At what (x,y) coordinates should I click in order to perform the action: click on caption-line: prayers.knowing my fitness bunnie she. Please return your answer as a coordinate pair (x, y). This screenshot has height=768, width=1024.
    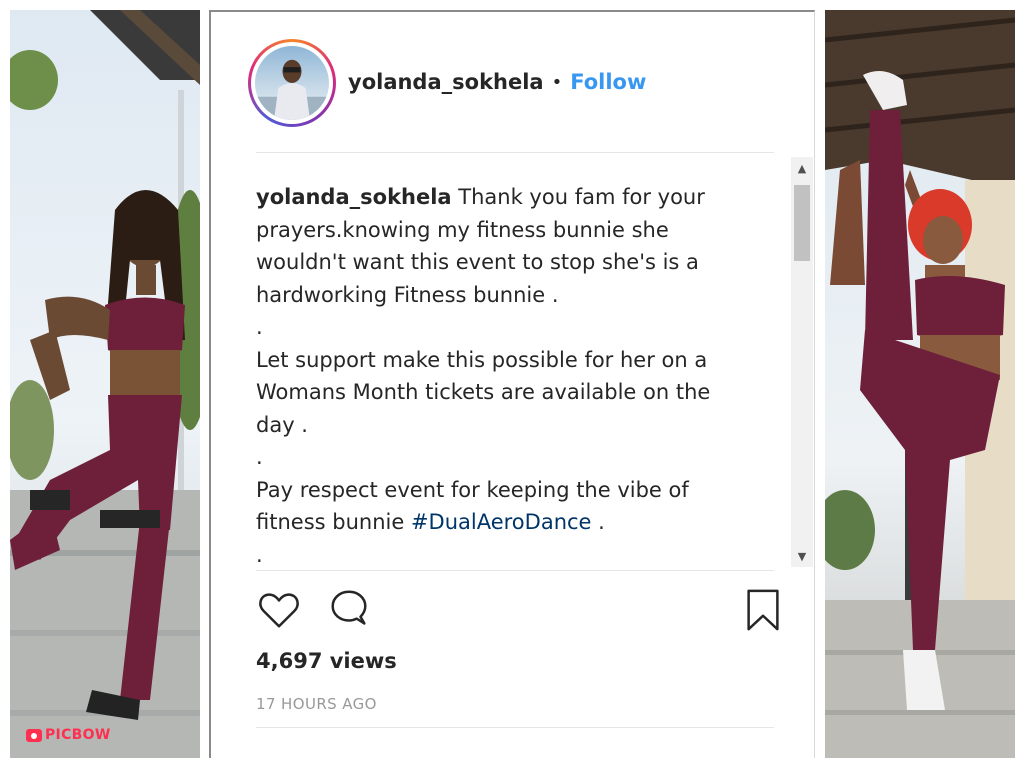
    Looking at the image, I should click on (462, 229).